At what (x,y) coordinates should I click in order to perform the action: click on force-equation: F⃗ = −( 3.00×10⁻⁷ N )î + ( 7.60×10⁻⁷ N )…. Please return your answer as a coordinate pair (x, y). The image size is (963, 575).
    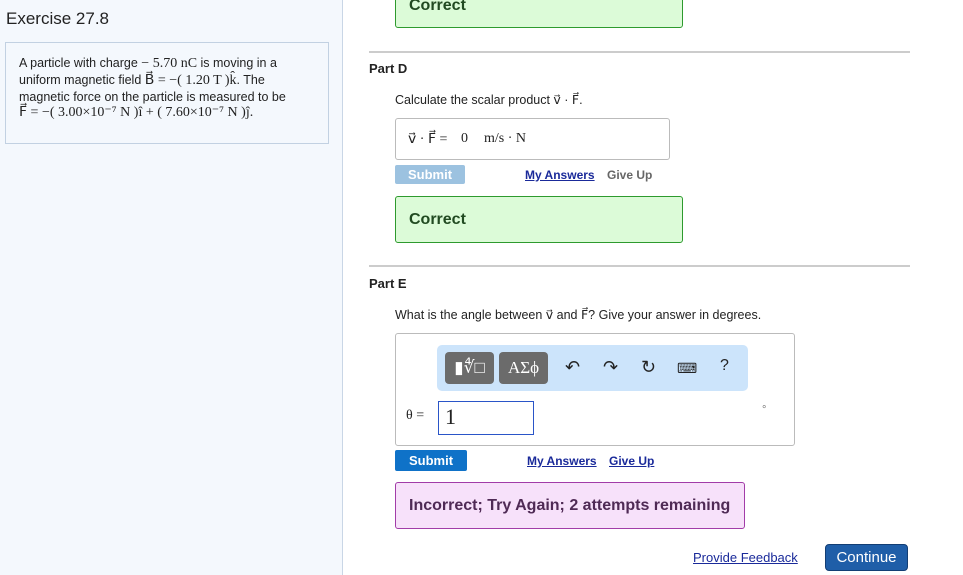
    Looking at the image, I should click on (136, 112).